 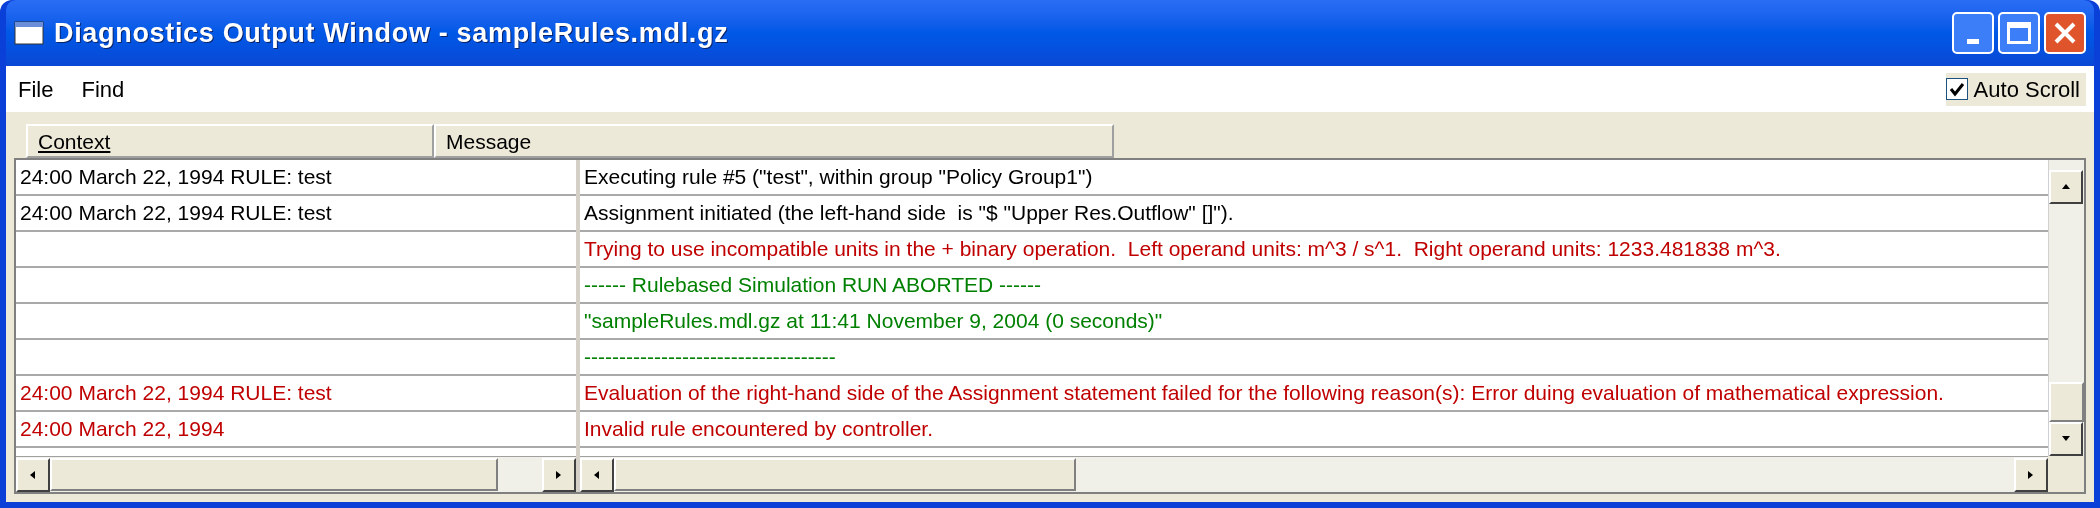 I want to click on message-cell-text: Assignment initiated (the left-hand side is "$ "Upper Res.Outflow" []")., so click(x=909, y=213).